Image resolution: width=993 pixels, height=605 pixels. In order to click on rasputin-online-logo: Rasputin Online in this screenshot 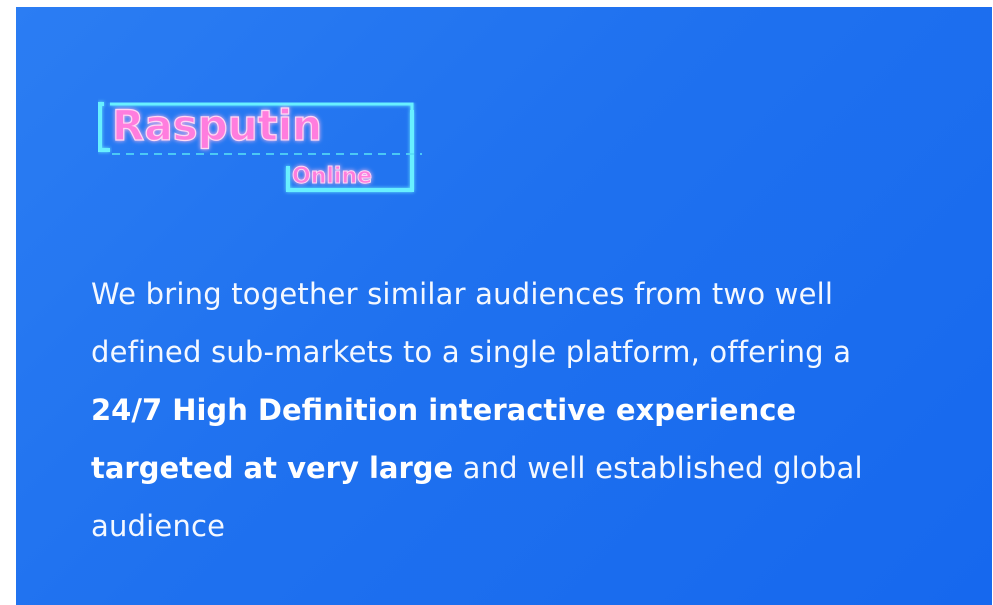, I will do `click(259, 144)`.